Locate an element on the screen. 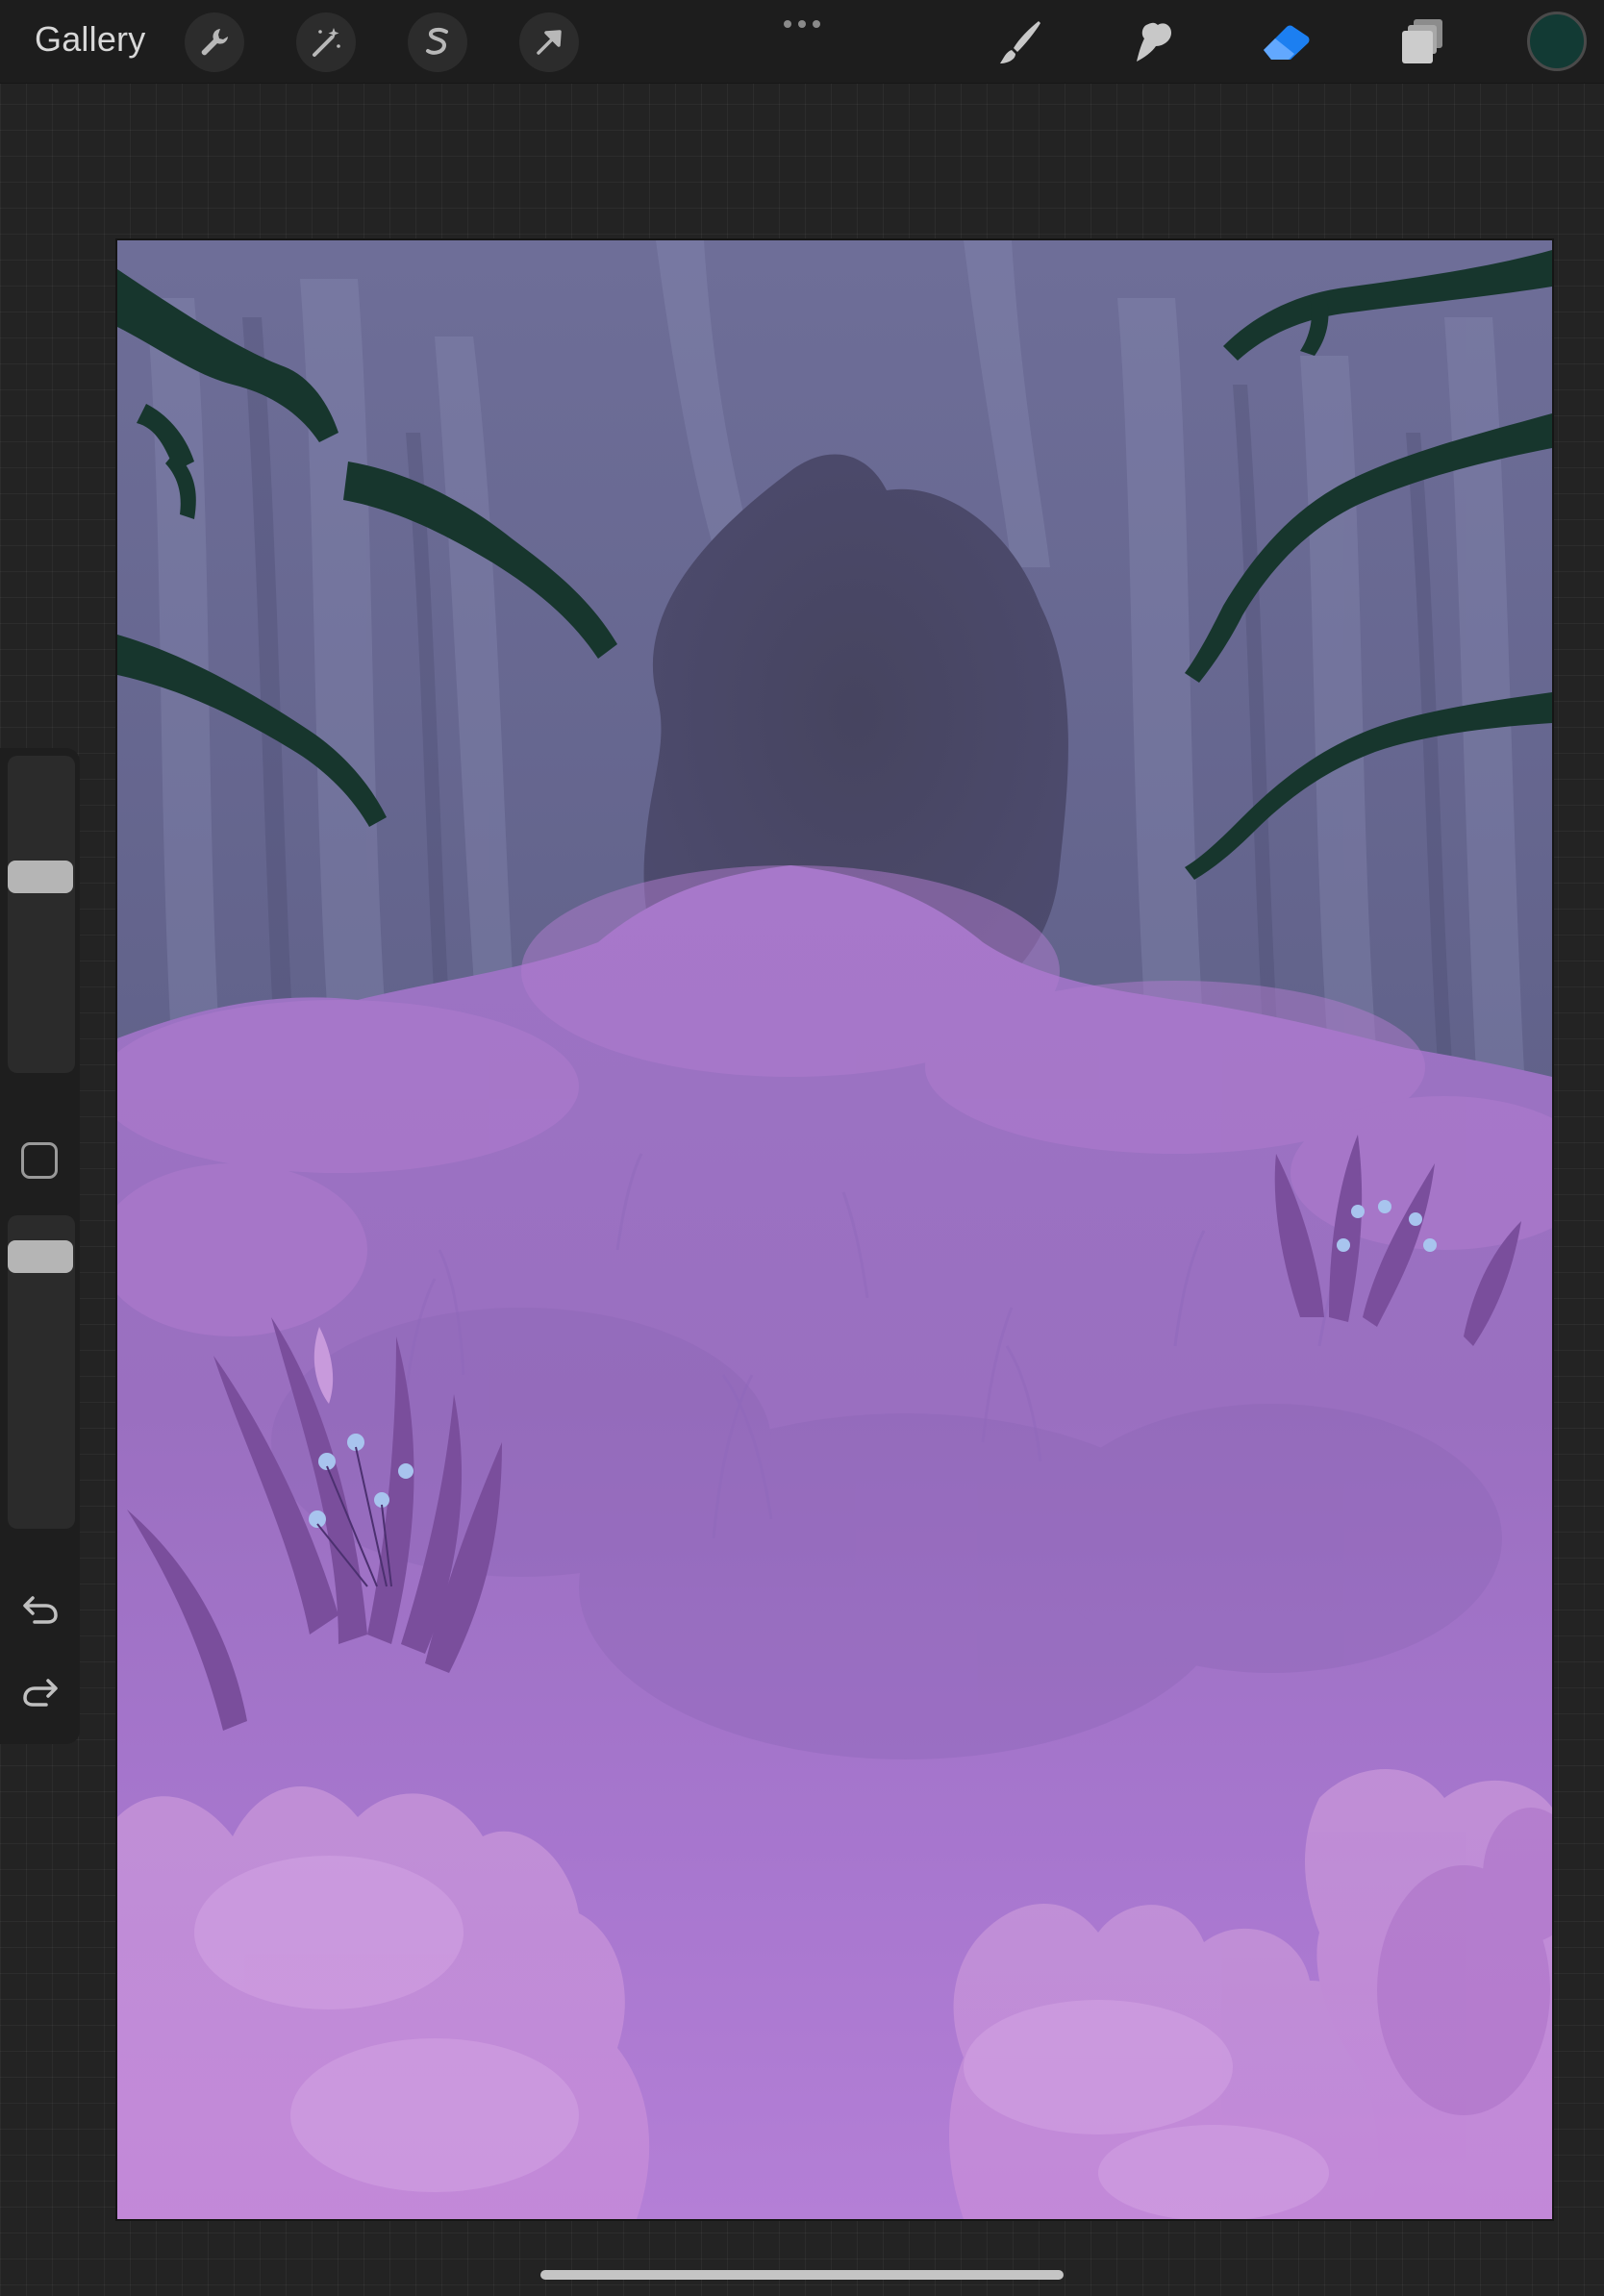 The height and width of the screenshot is (2296, 1604). ellipsis-icon is located at coordinates (802, 24).